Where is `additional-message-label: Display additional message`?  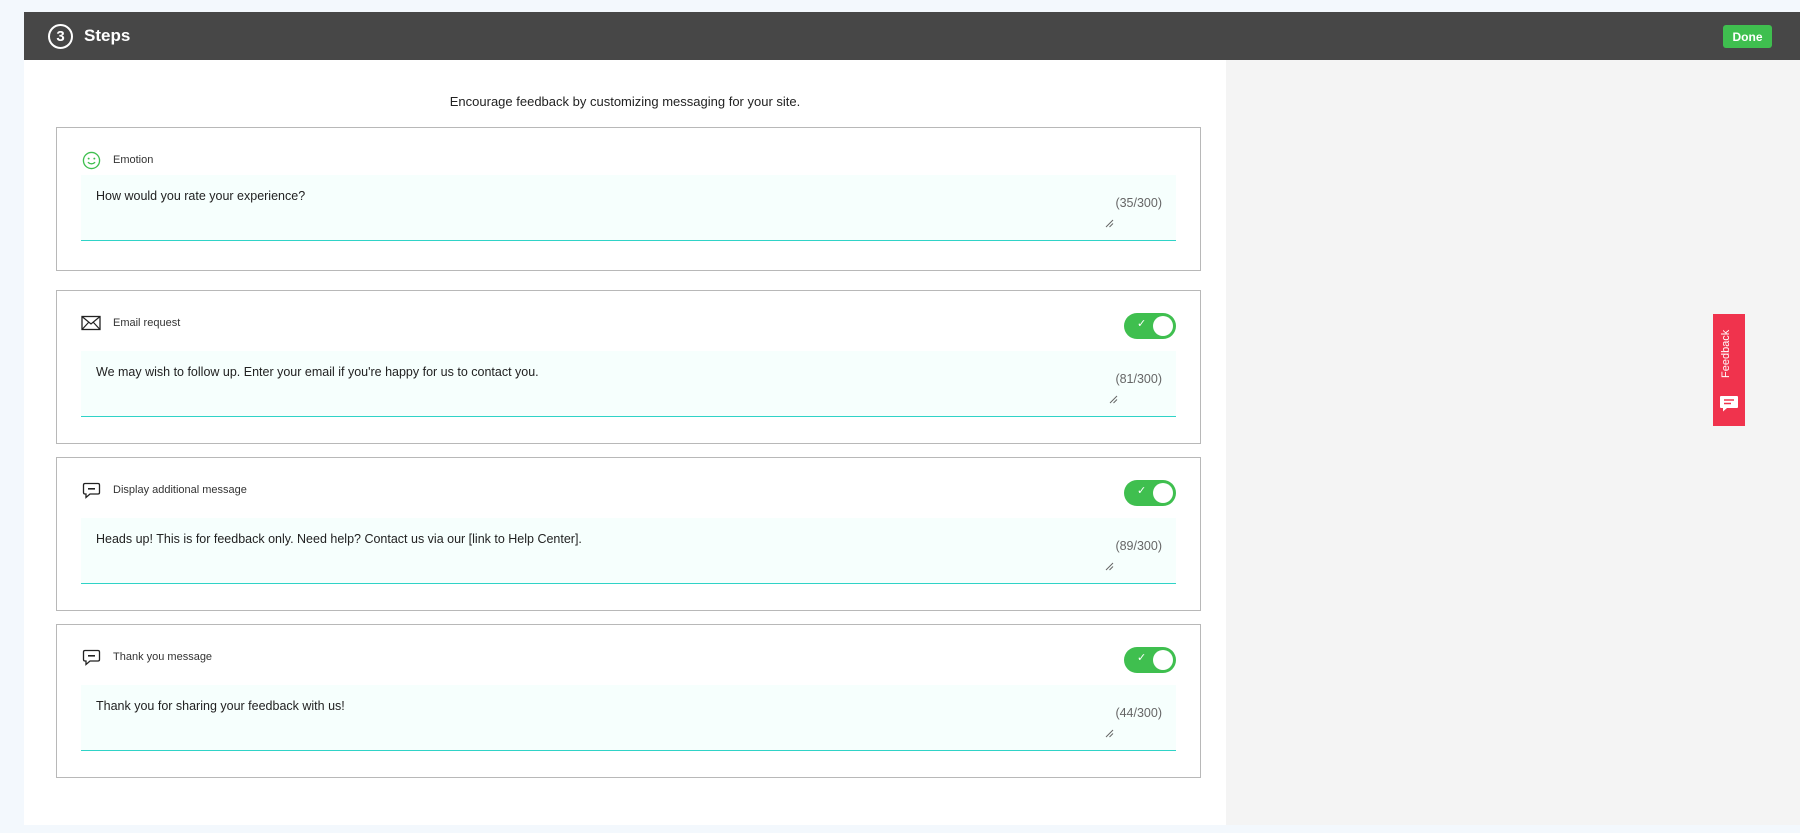
additional-message-label: Display additional message is located at coordinates (180, 490).